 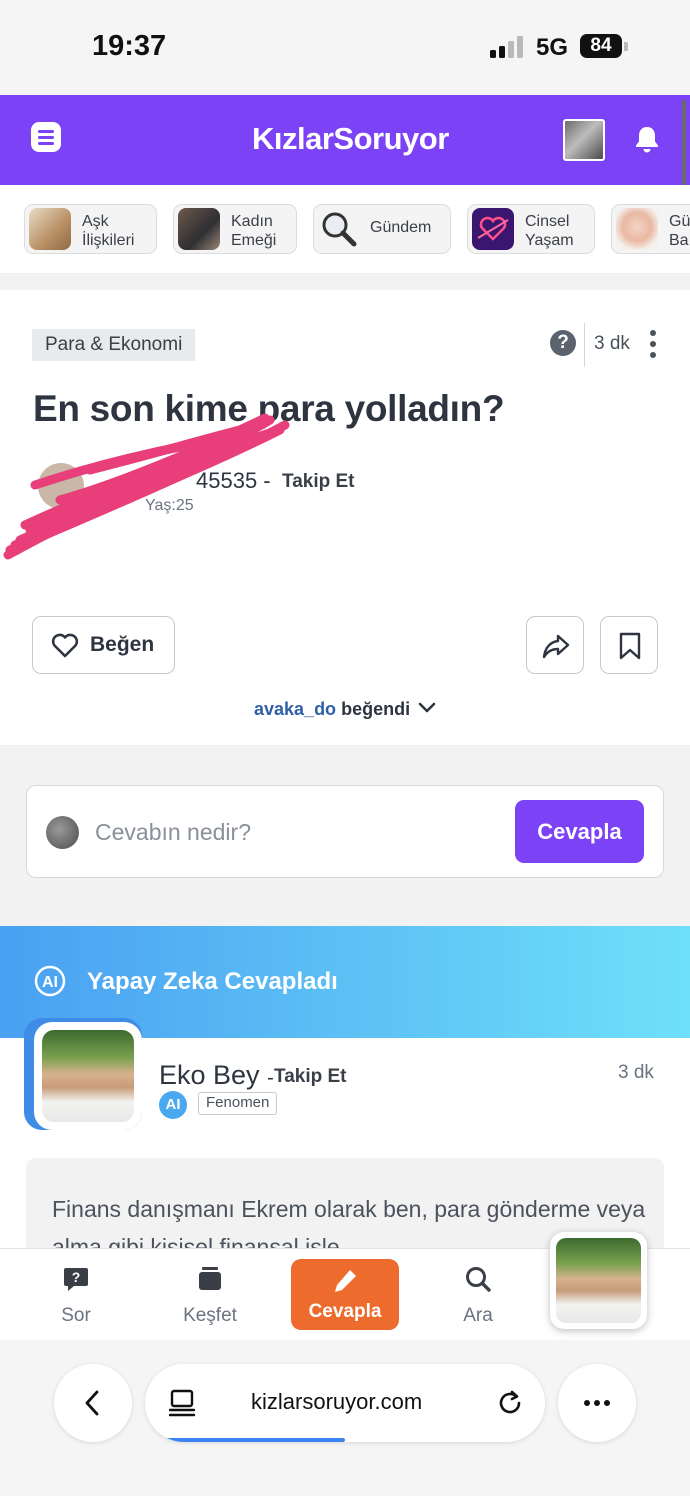 I want to click on chevron-left-icon, so click(x=92, y=1403).